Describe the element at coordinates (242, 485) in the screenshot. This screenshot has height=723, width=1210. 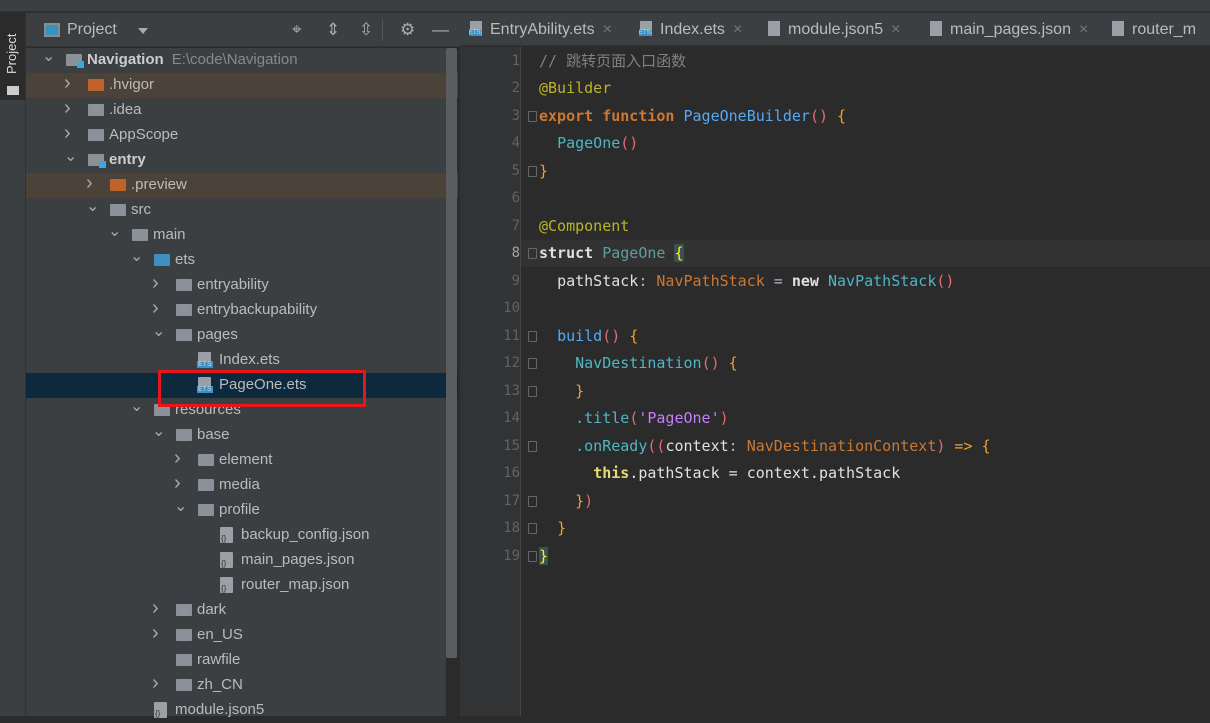
I see `tree-item: › media` at that location.